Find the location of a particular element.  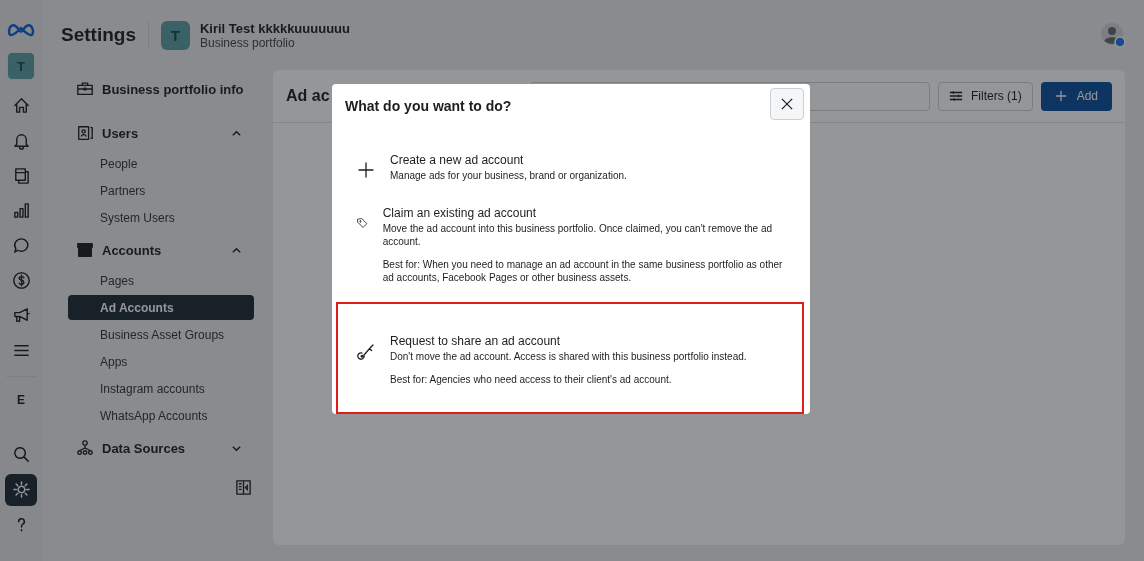

archive-box-icon is located at coordinates (85, 250).